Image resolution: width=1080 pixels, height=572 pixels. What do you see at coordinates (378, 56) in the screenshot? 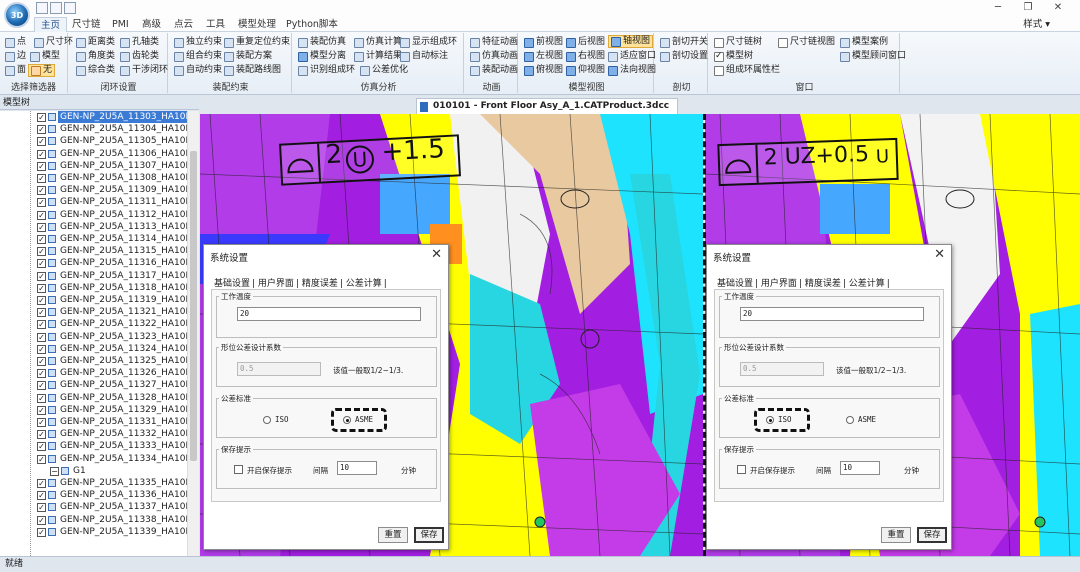
I see `calc-result: 计算结果` at bounding box center [378, 56].